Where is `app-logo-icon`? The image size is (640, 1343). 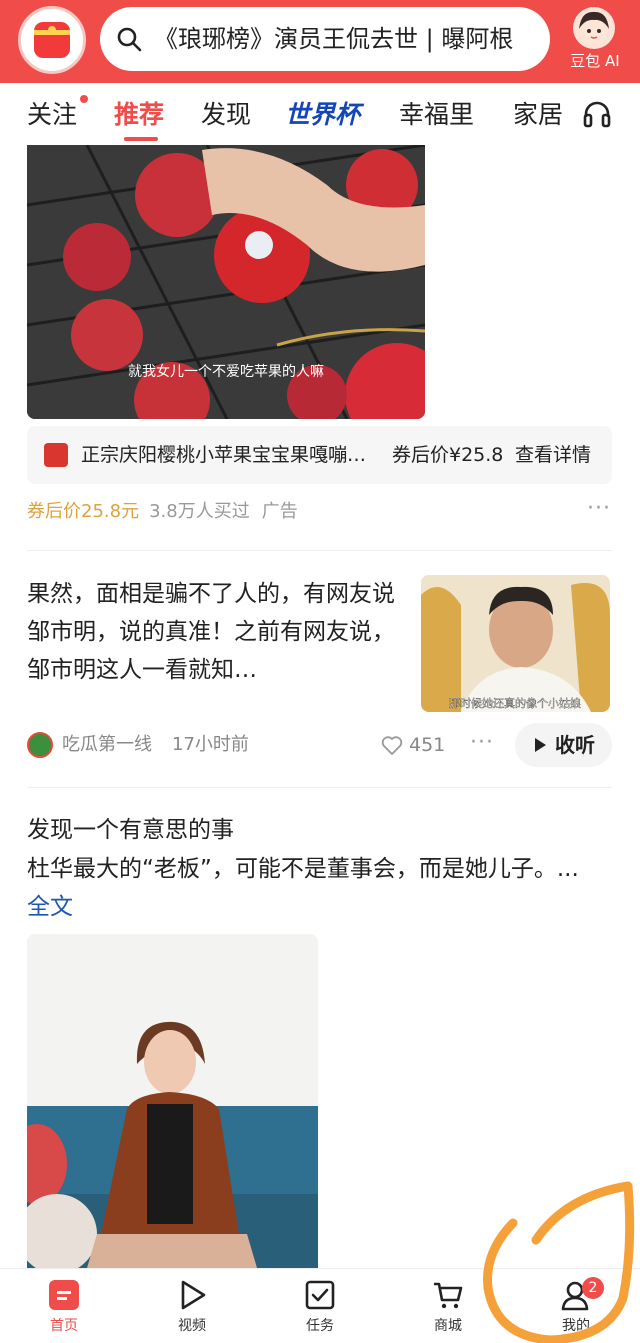
app-logo-icon is located at coordinates (52, 40).